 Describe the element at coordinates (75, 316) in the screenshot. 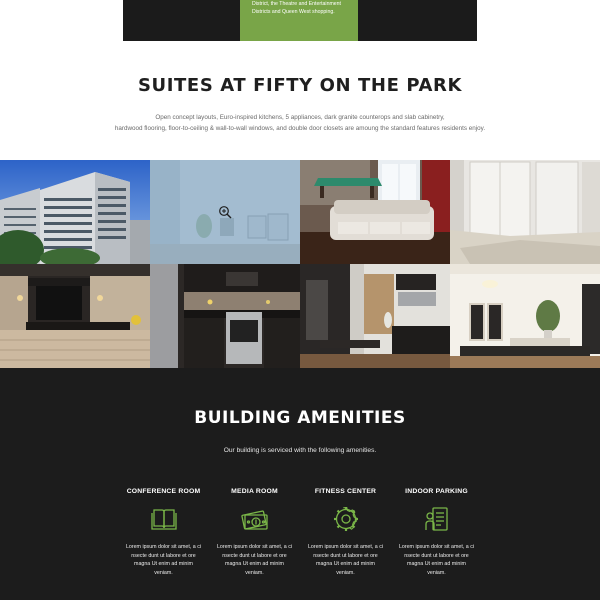

I see `gallery-photo-kitchen-stone` at that location.